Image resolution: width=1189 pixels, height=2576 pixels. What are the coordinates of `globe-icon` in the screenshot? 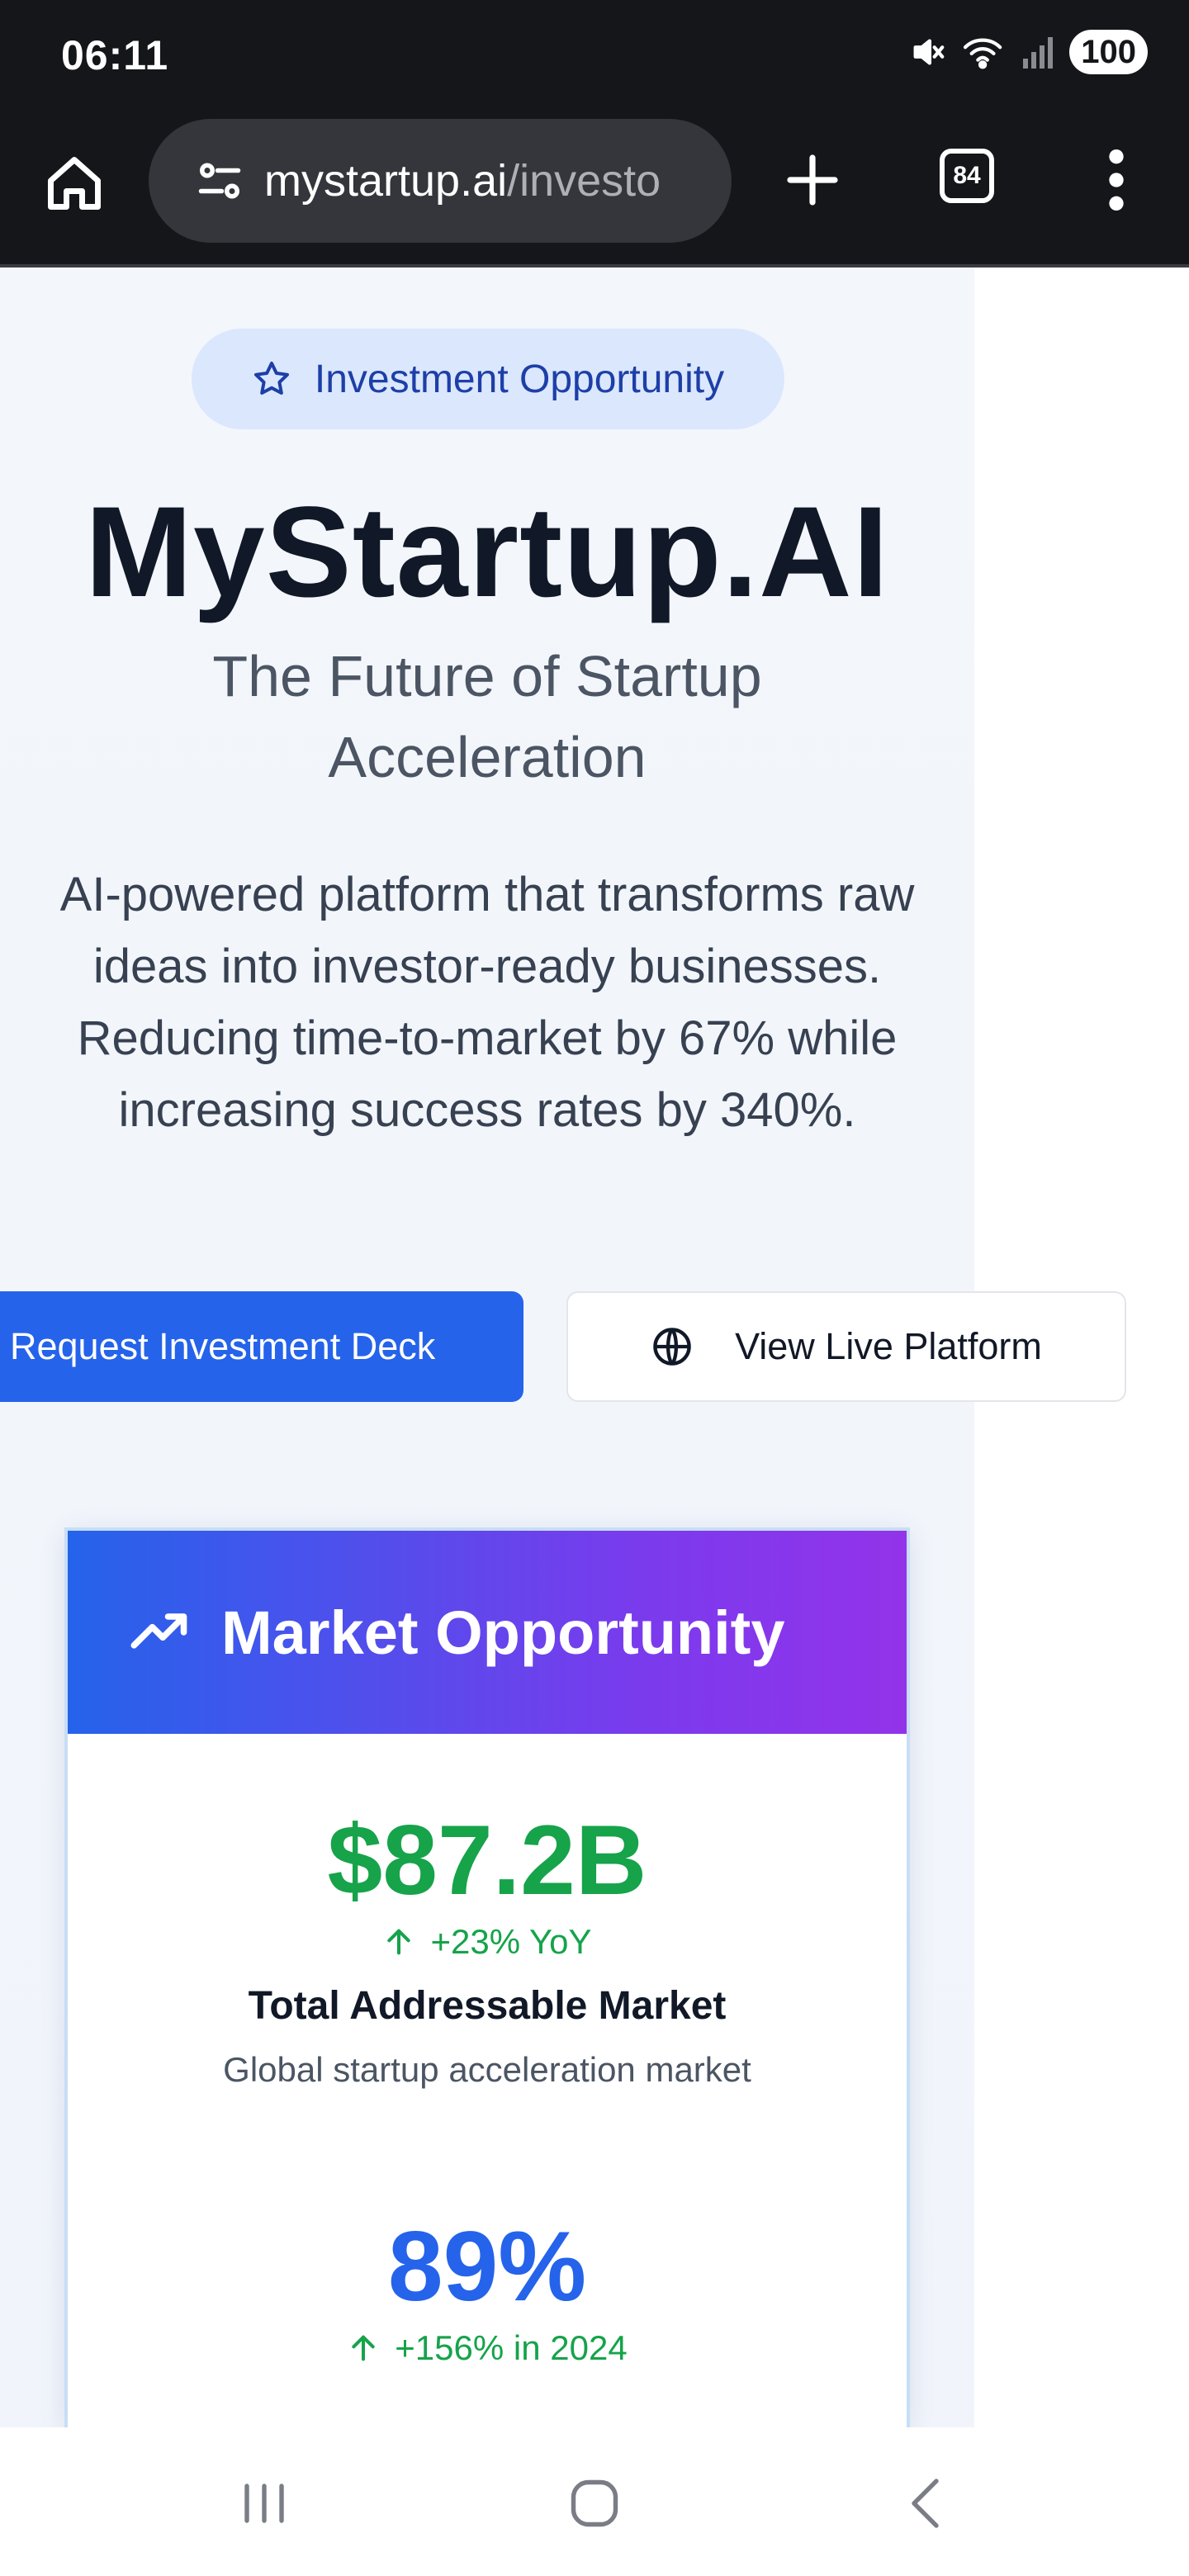 It's located at (672, 1347).